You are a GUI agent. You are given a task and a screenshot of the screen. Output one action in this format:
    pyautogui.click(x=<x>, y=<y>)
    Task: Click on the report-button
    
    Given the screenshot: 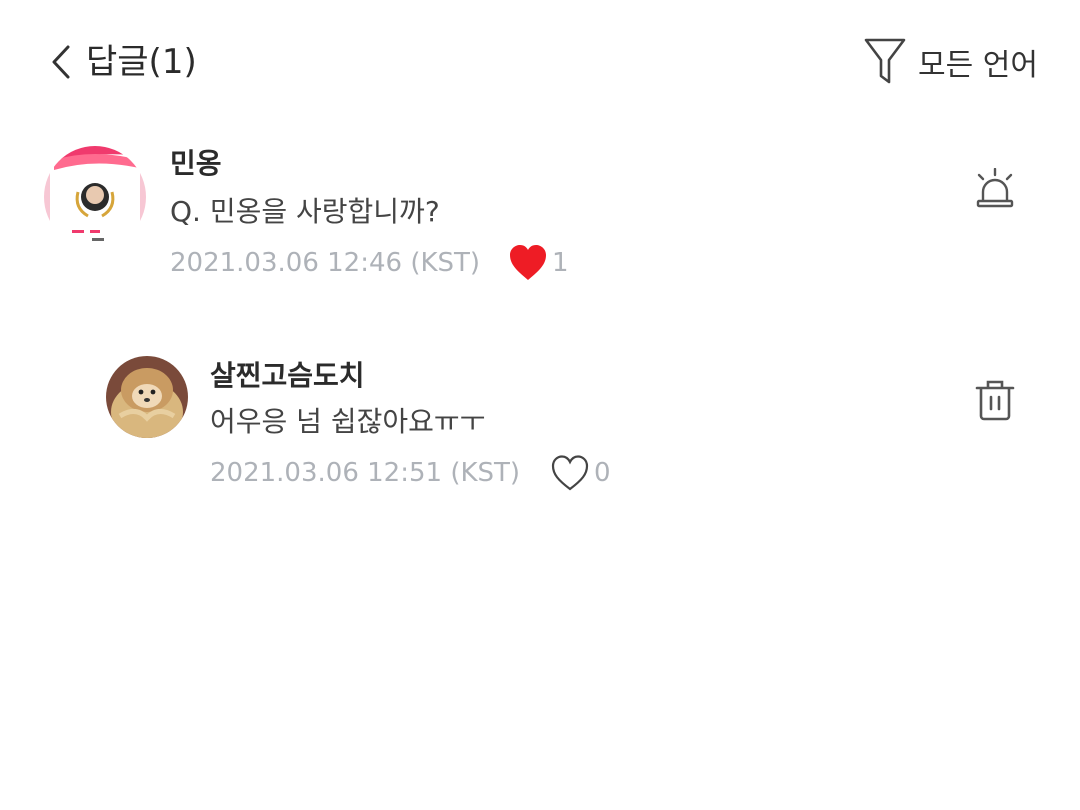 What is the action you would take?
    pyautogui.click(x=995, y=188)
    